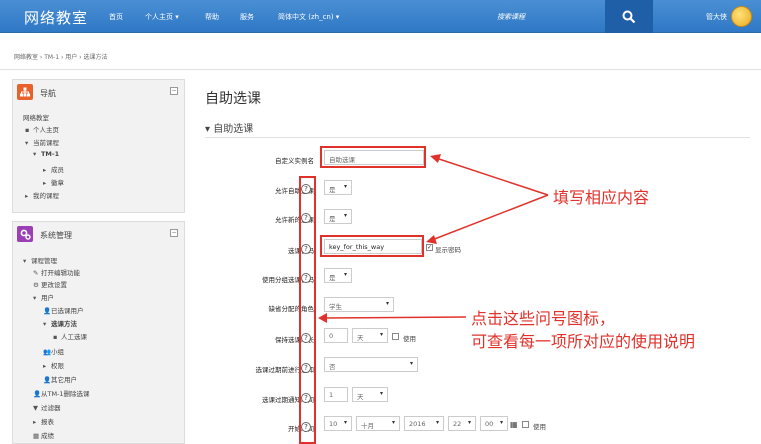 The image size is (761, 444). I want to click on annotation-arrows, so click(433, 238).